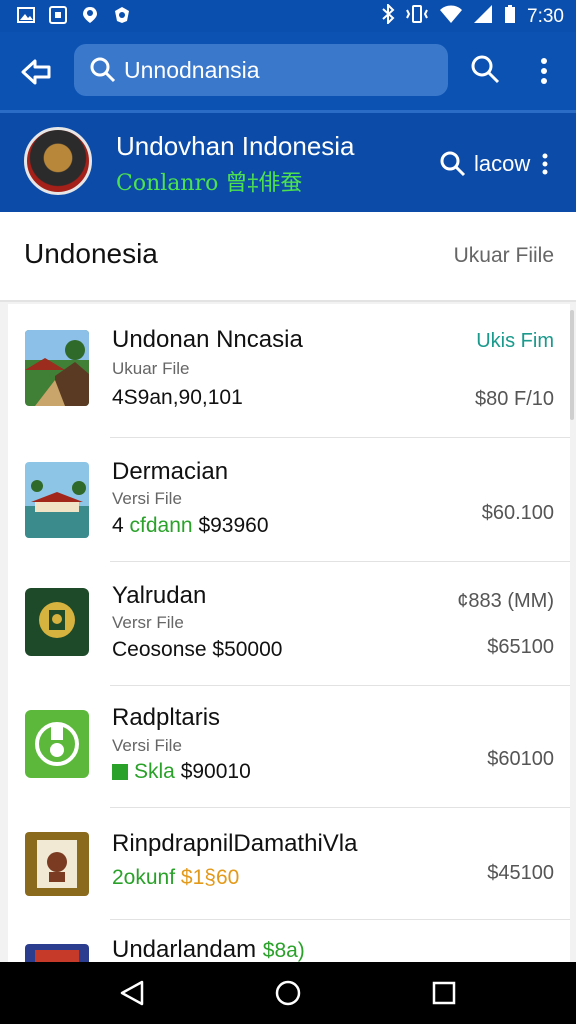 Image resolution: width=576 pixels, height=1024 pixels. I want to click on meta-value: $90010, so click(215, 771).